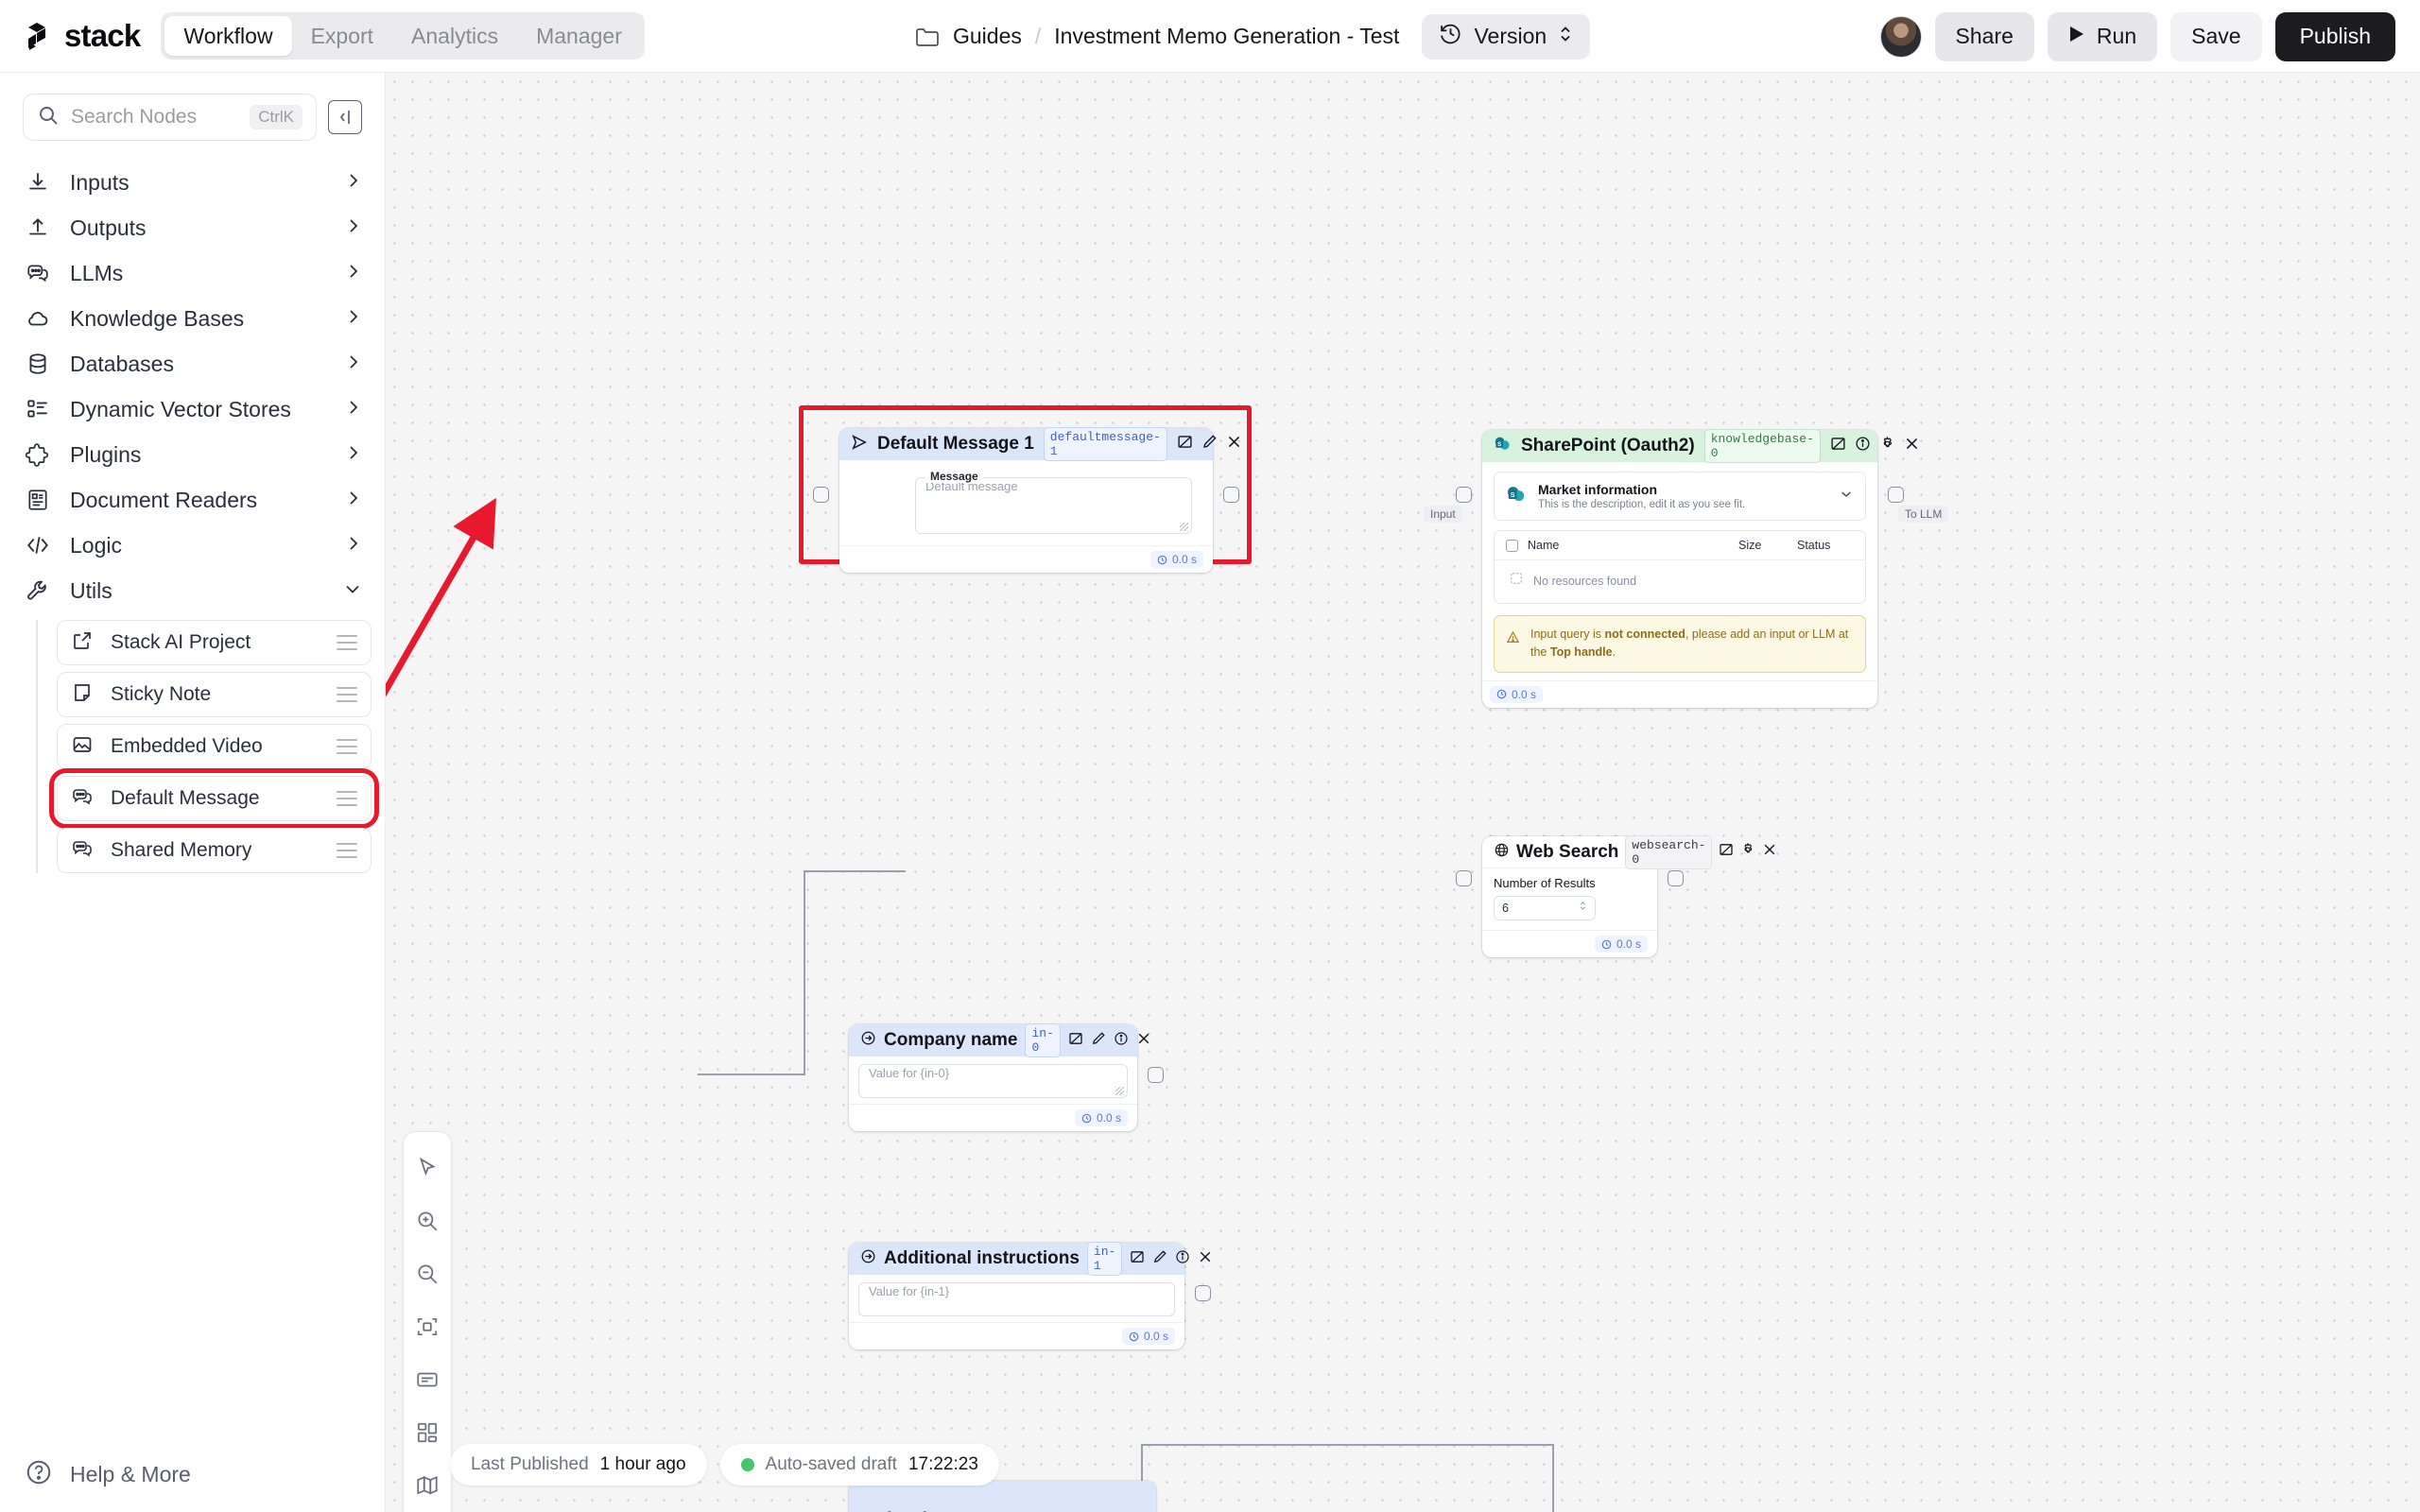  I want to click on puzzle-icon, so click(38, 454).